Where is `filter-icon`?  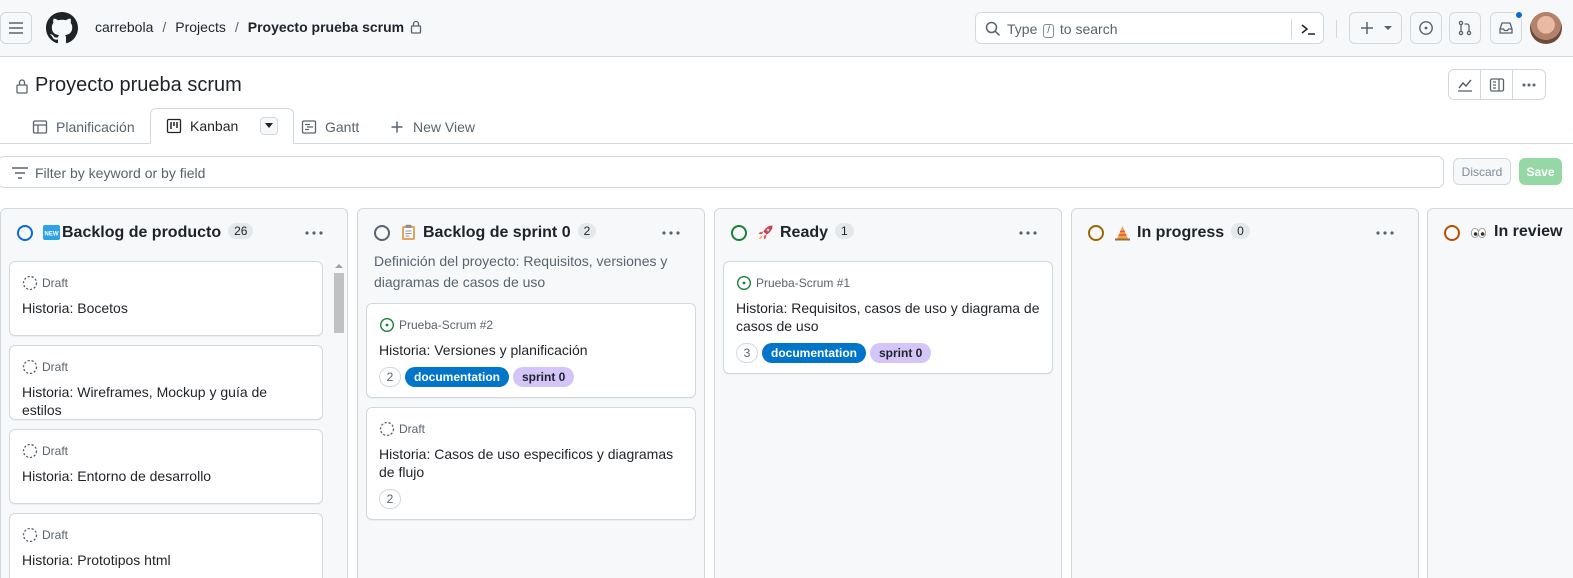 filter-icon is located at coordinates (20, 173).